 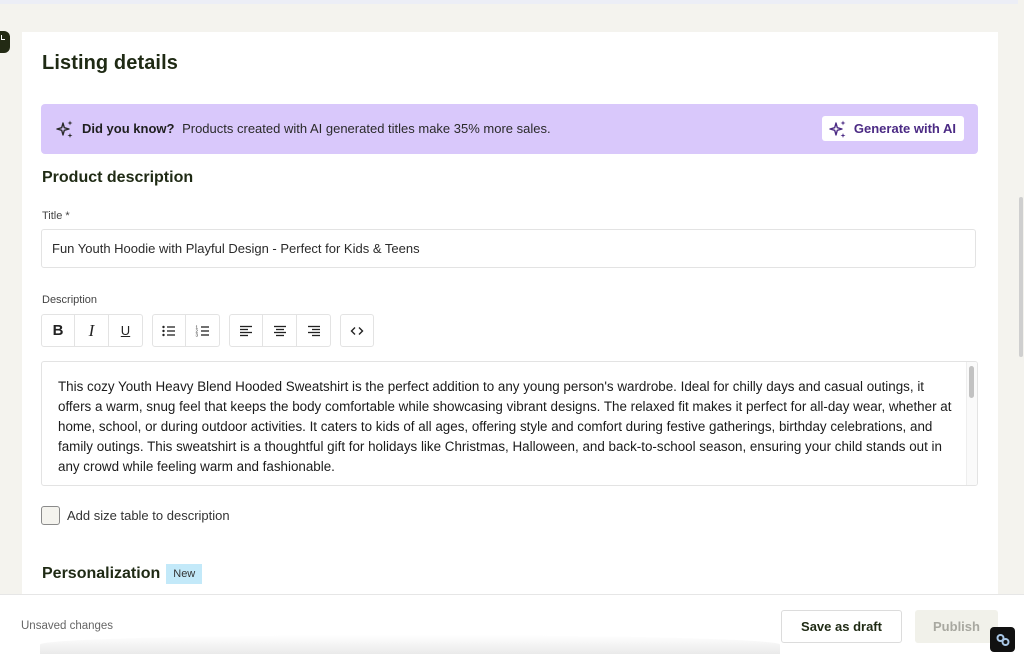 I want to click on svg-text: 3, so click(x=196, y=334).